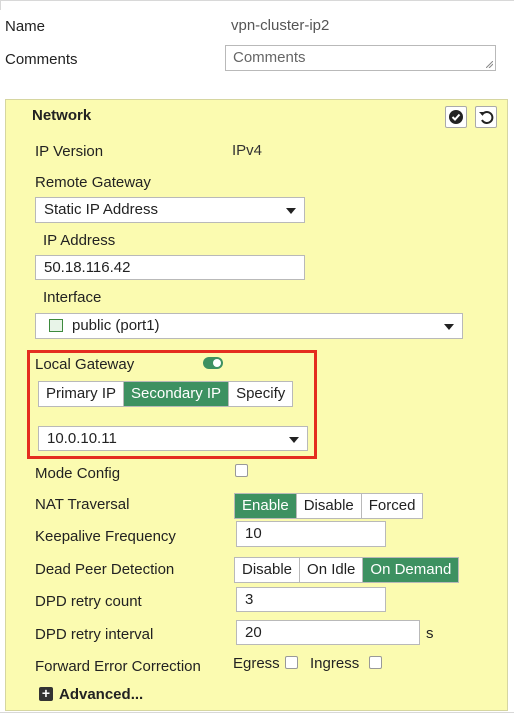 This screenshot has height=716, width=514. Describe the element at coordinates (105, 569) in the screenshot. I see `dpd-label: Dead Peer Detection` at that location.